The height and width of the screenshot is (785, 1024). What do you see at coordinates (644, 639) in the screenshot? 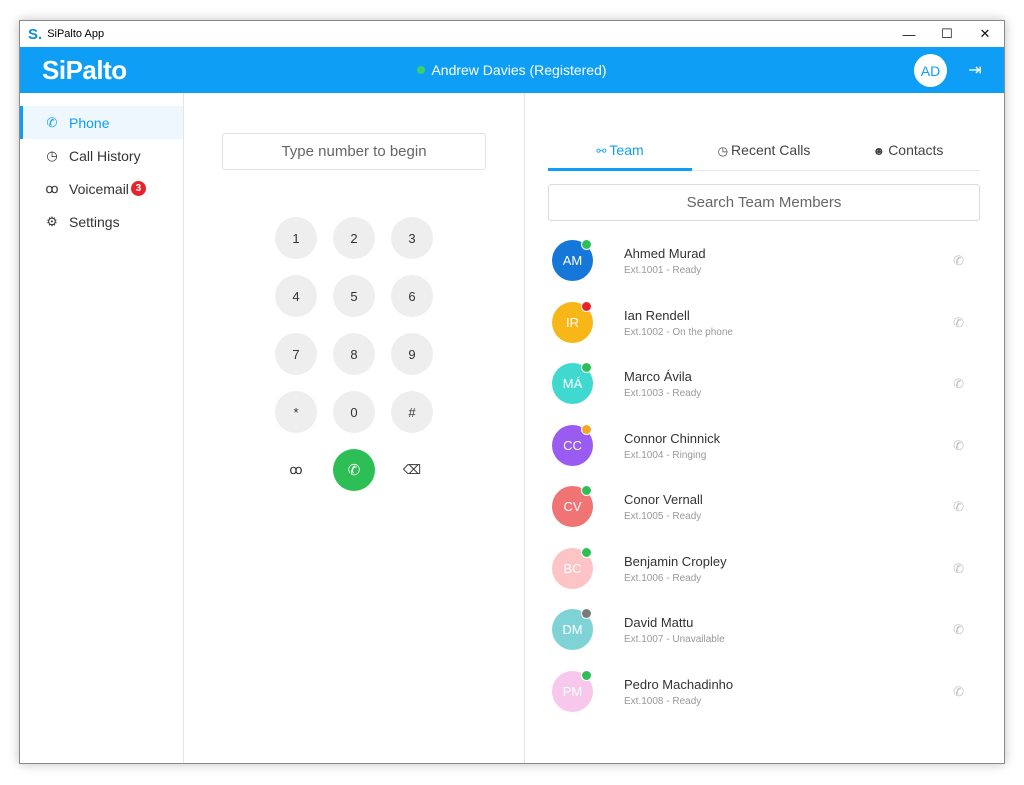
I see `member-extension: Ext.1007` at bounding box center [644, 639].